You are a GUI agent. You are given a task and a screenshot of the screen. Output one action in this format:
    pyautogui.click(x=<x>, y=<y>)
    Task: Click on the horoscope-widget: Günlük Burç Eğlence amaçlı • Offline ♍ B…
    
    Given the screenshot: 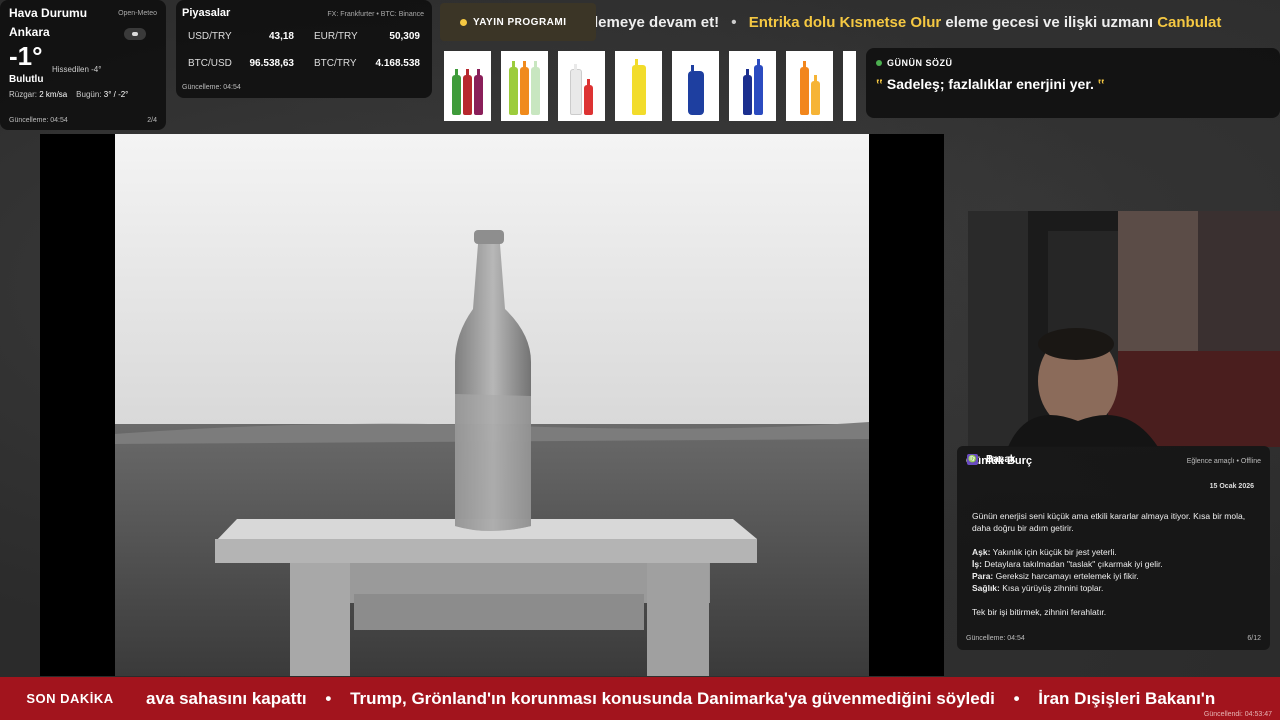 What is the action you would take?
    pyautogui.click(x=1113, y=548)
    